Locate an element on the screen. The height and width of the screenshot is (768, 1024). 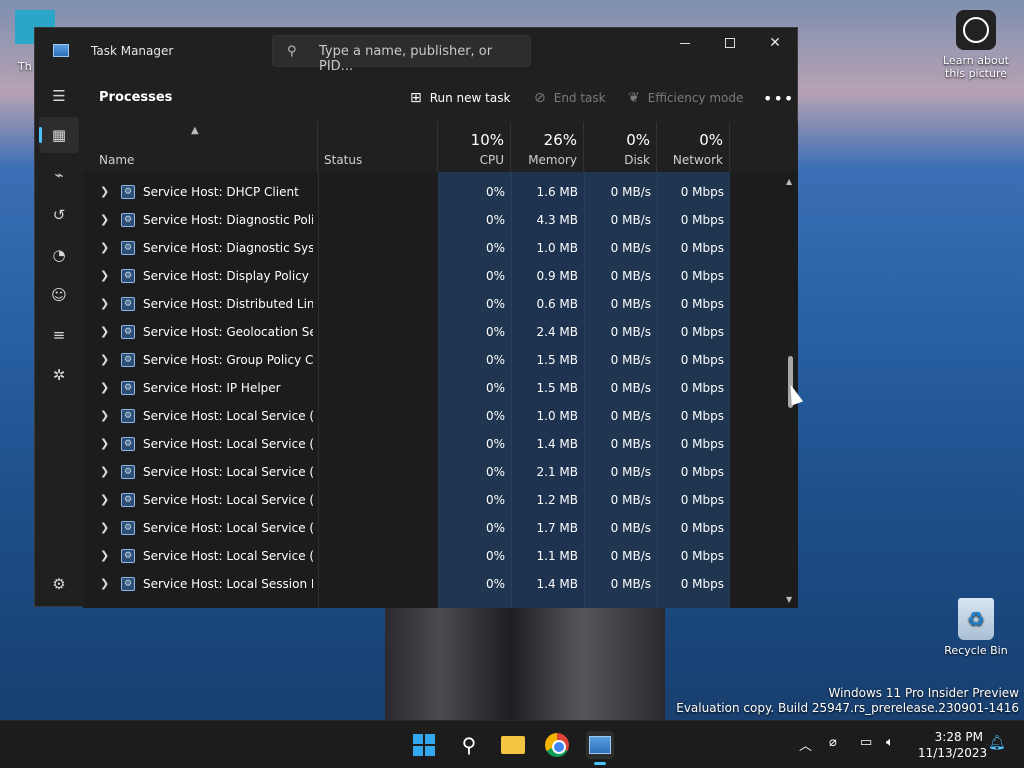
nav-details: ≡ is located at coordinates (59, 335).